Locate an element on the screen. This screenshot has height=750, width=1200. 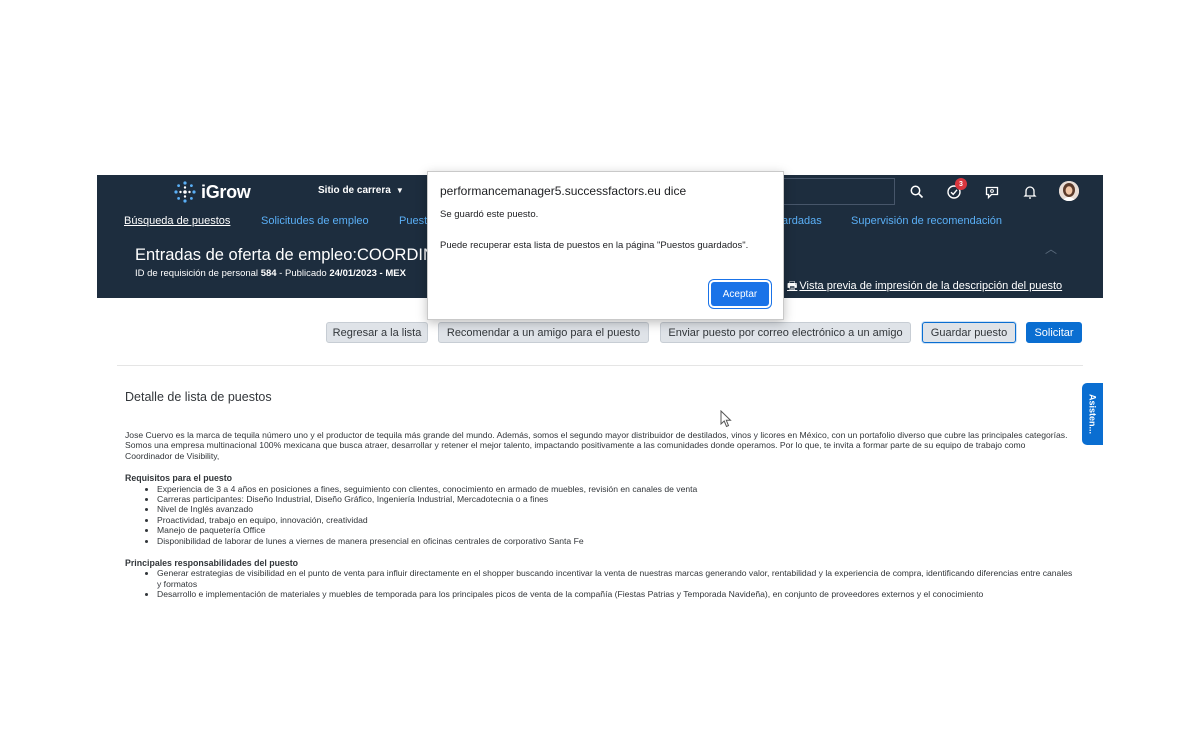
responsibilities-heading: Principales responsabilidades del puesto is located at coordinates (212, 563).